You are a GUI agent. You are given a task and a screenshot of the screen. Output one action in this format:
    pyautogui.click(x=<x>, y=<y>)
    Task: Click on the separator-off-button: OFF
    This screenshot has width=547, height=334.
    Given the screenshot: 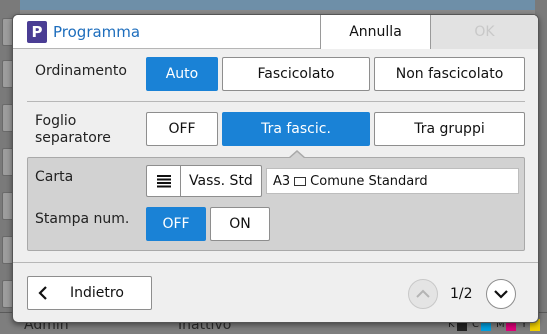 What is the action you would take?
    pyautogui.click(x=182, y=129)
    